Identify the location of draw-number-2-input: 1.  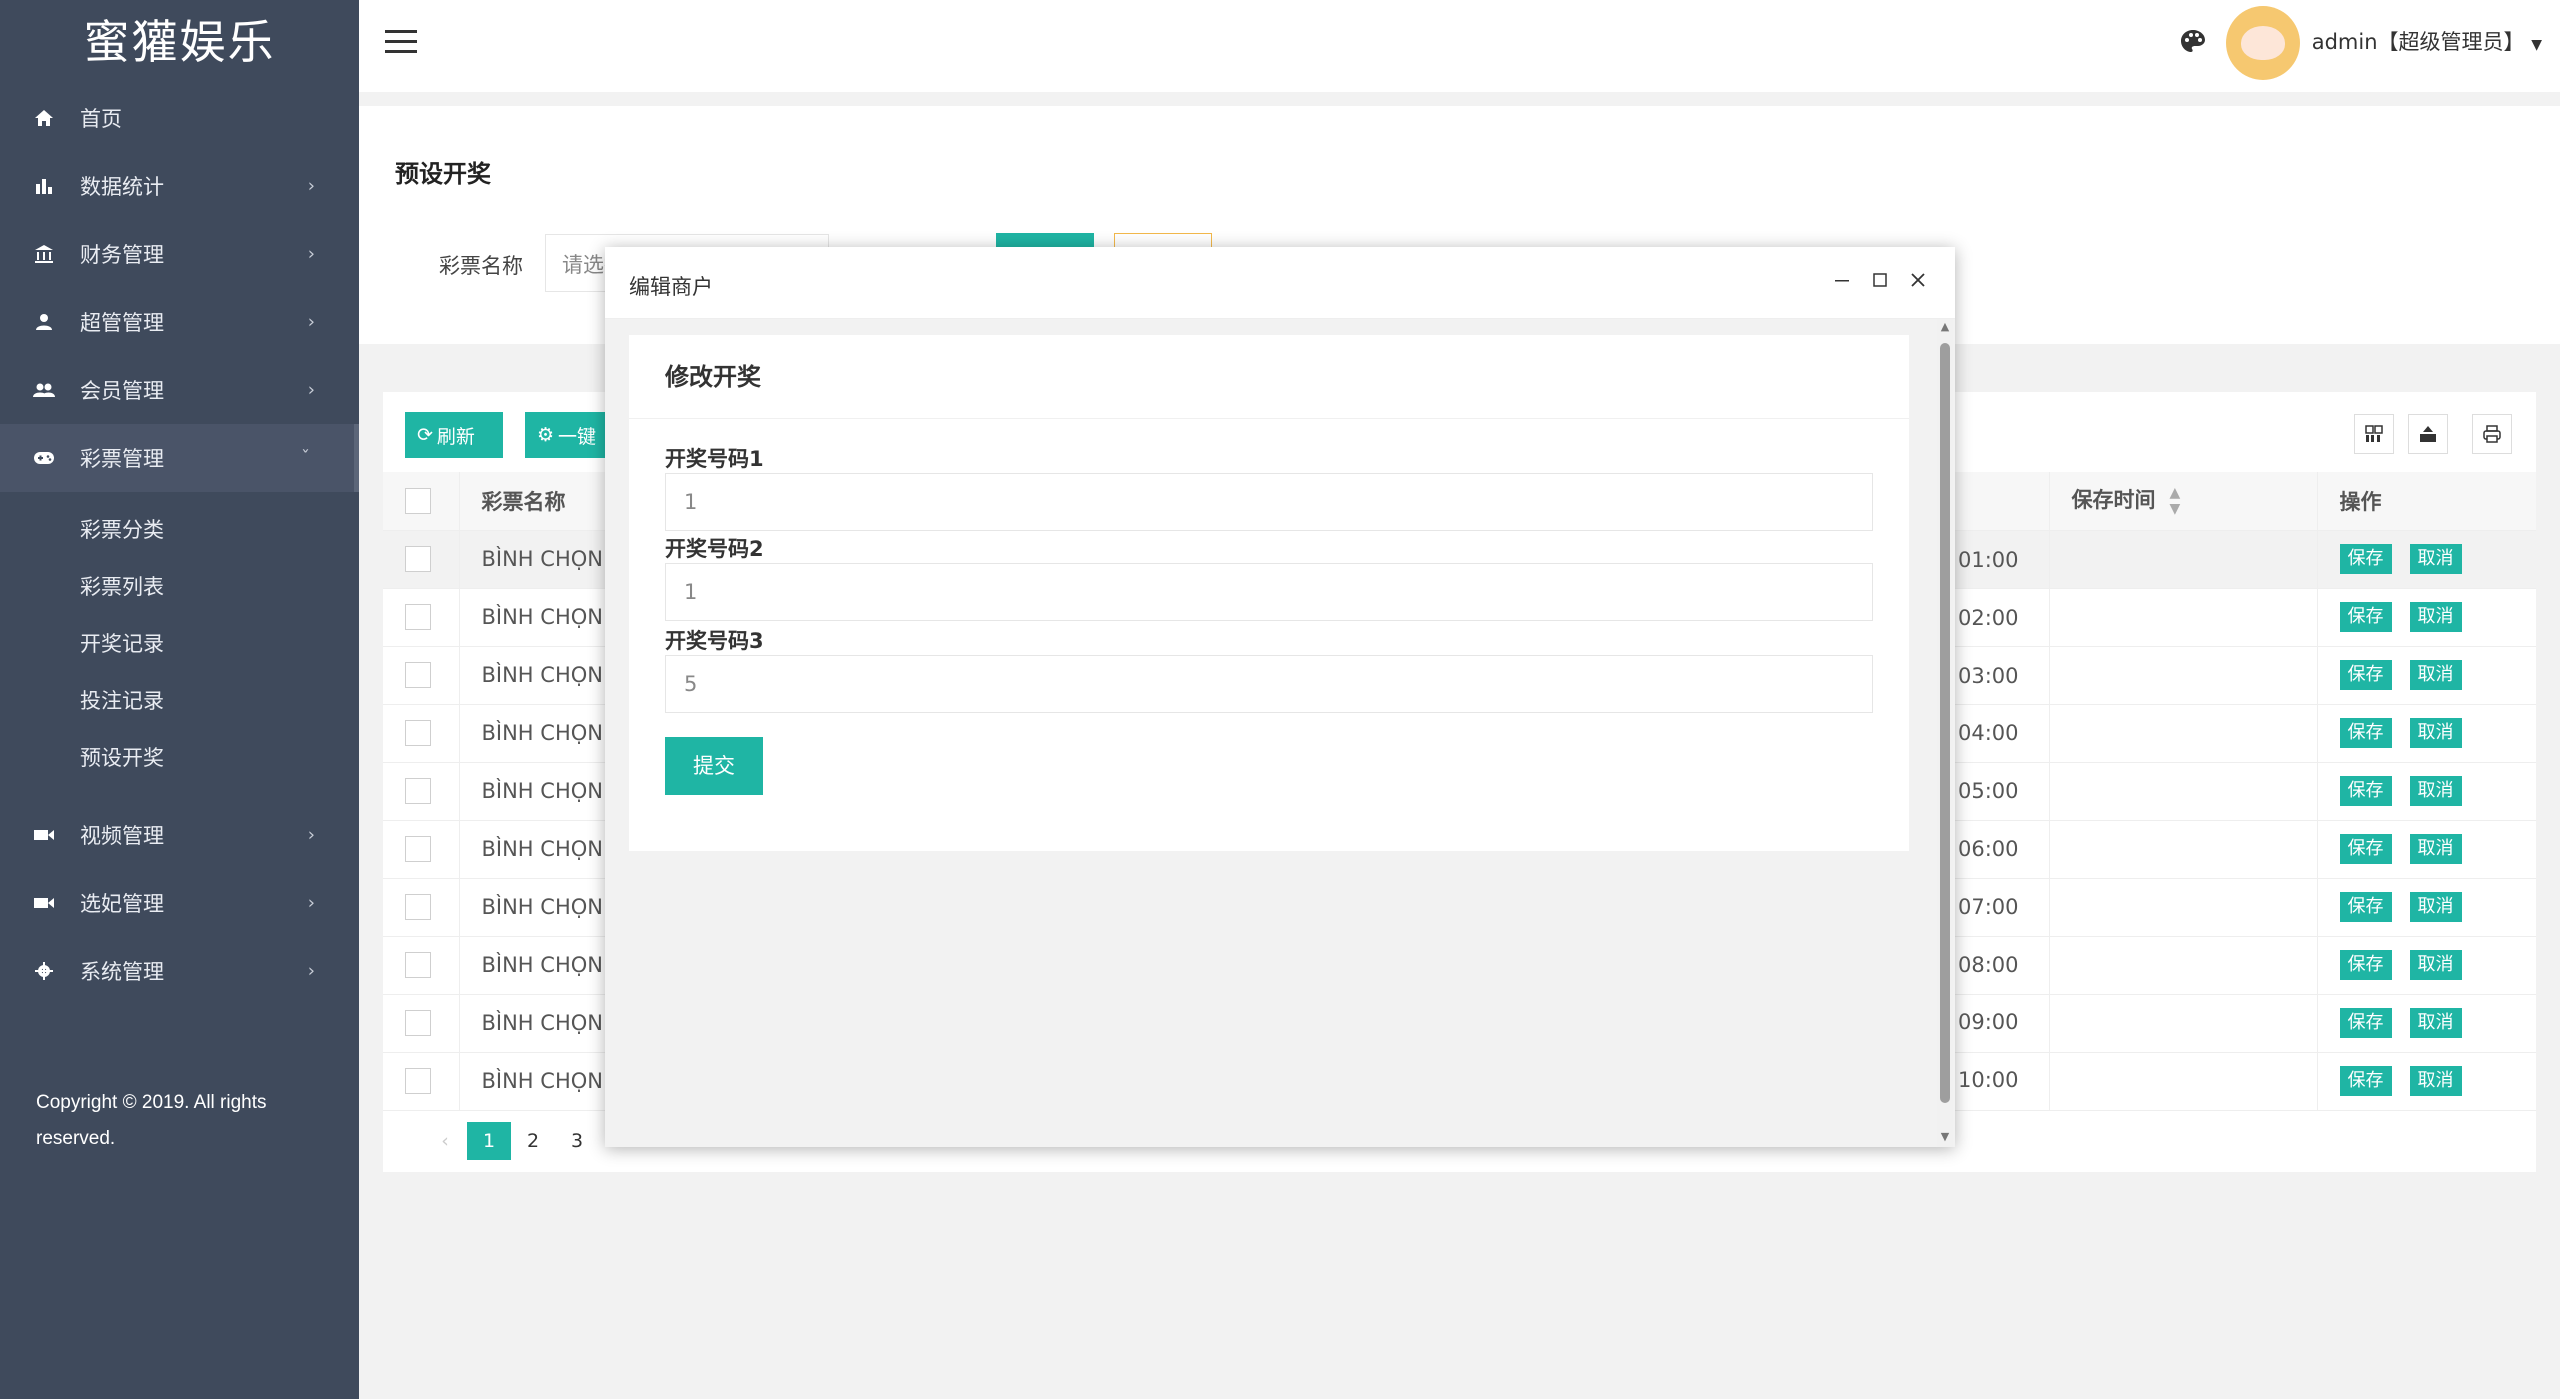
(1269, 592).